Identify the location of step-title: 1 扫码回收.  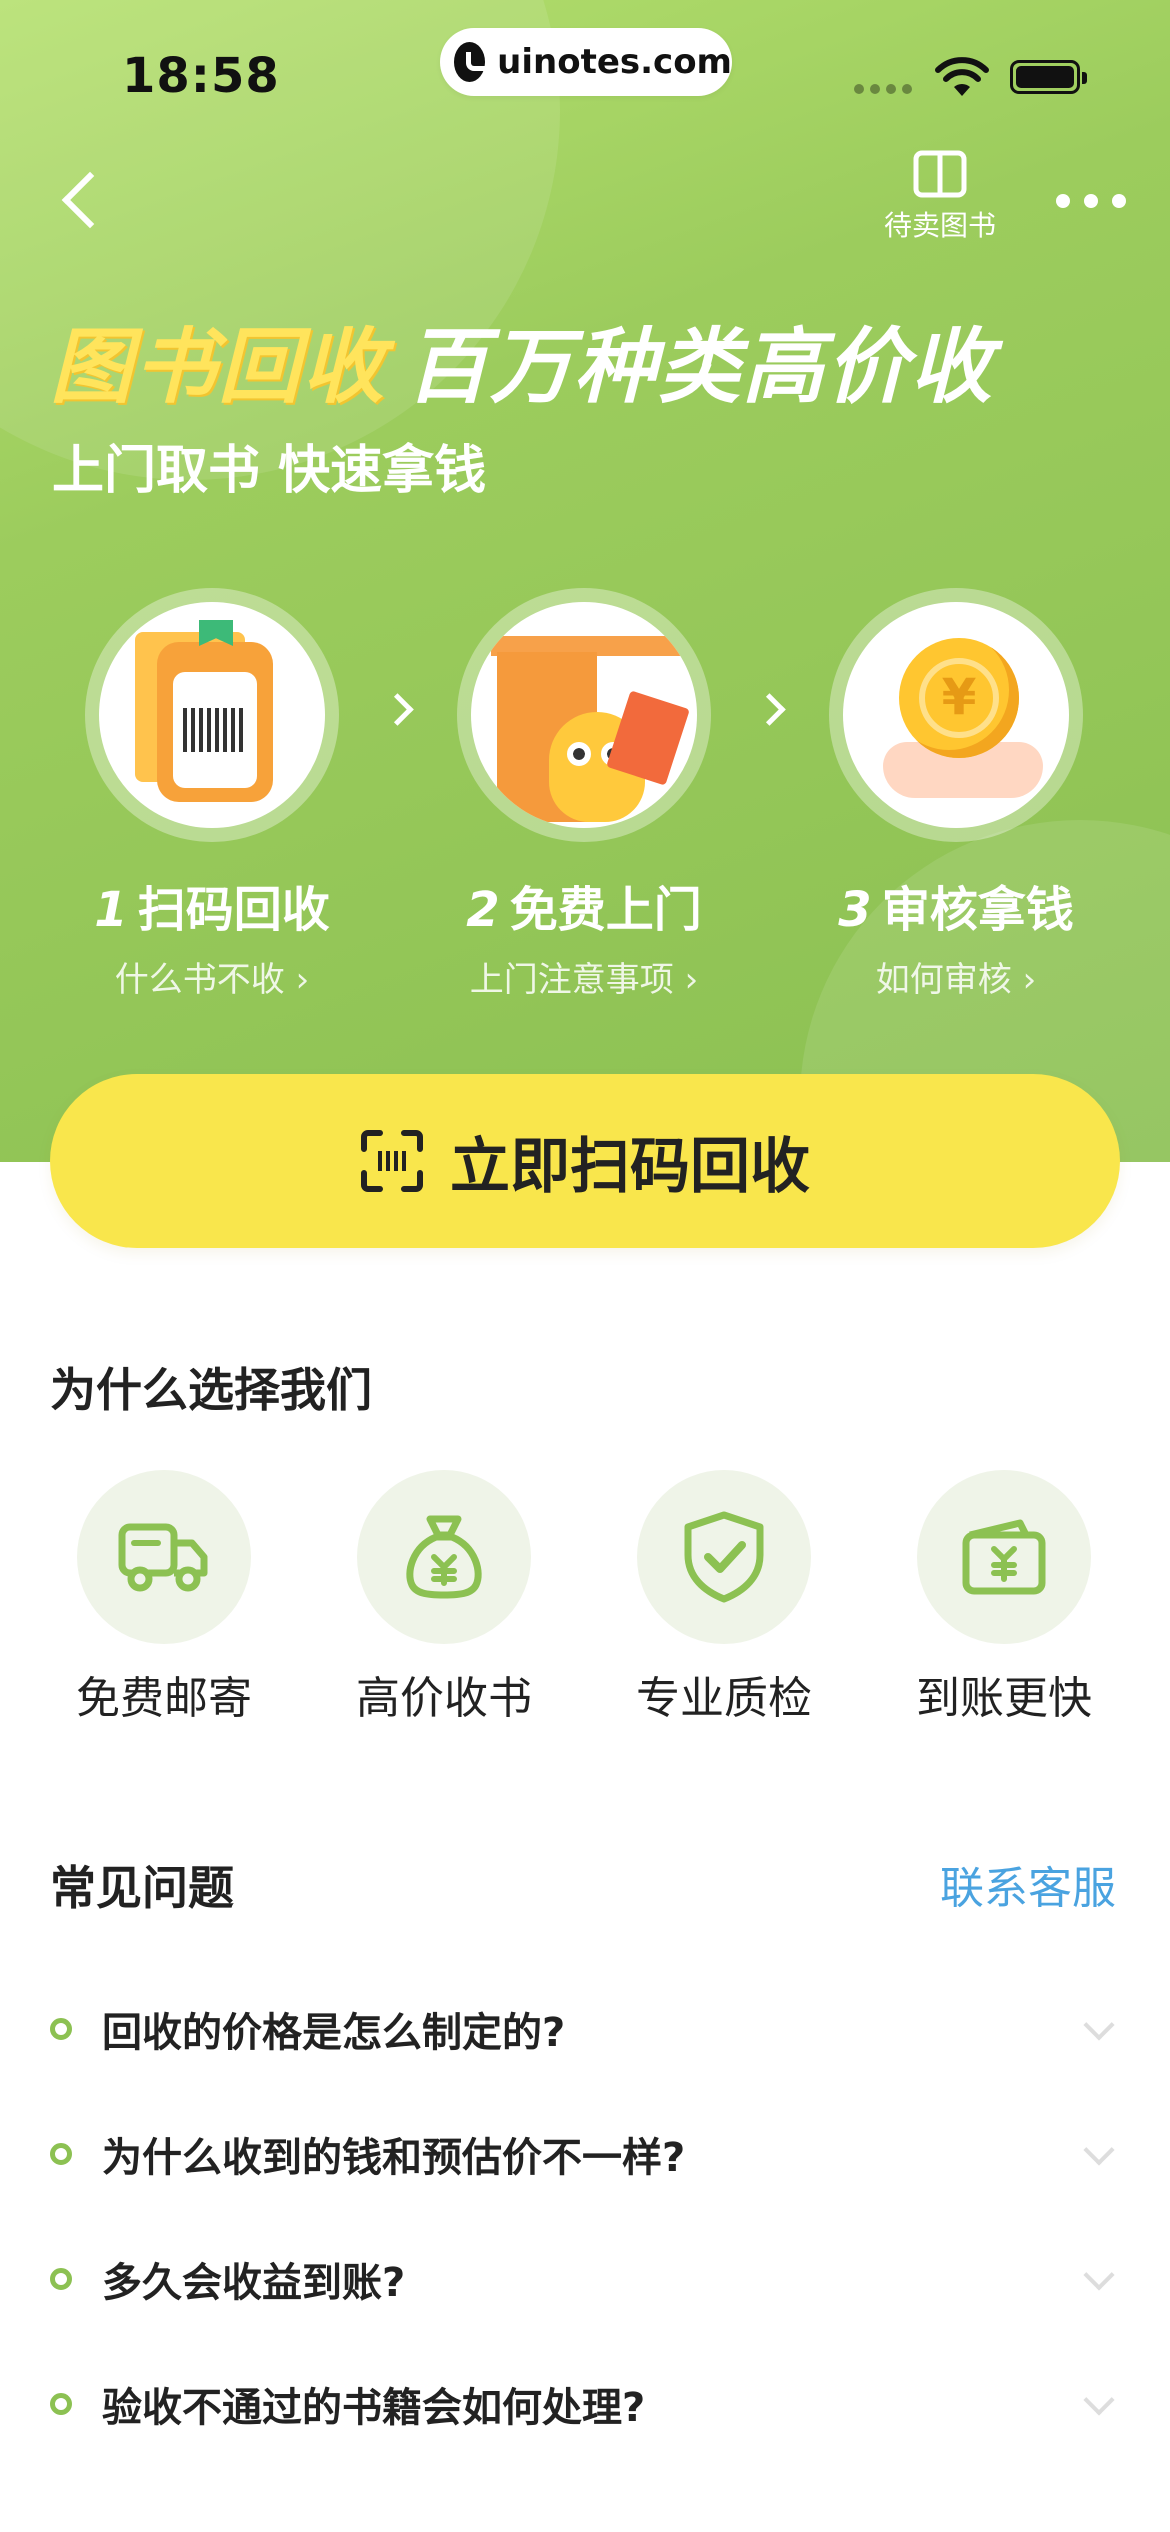
(212, 910).